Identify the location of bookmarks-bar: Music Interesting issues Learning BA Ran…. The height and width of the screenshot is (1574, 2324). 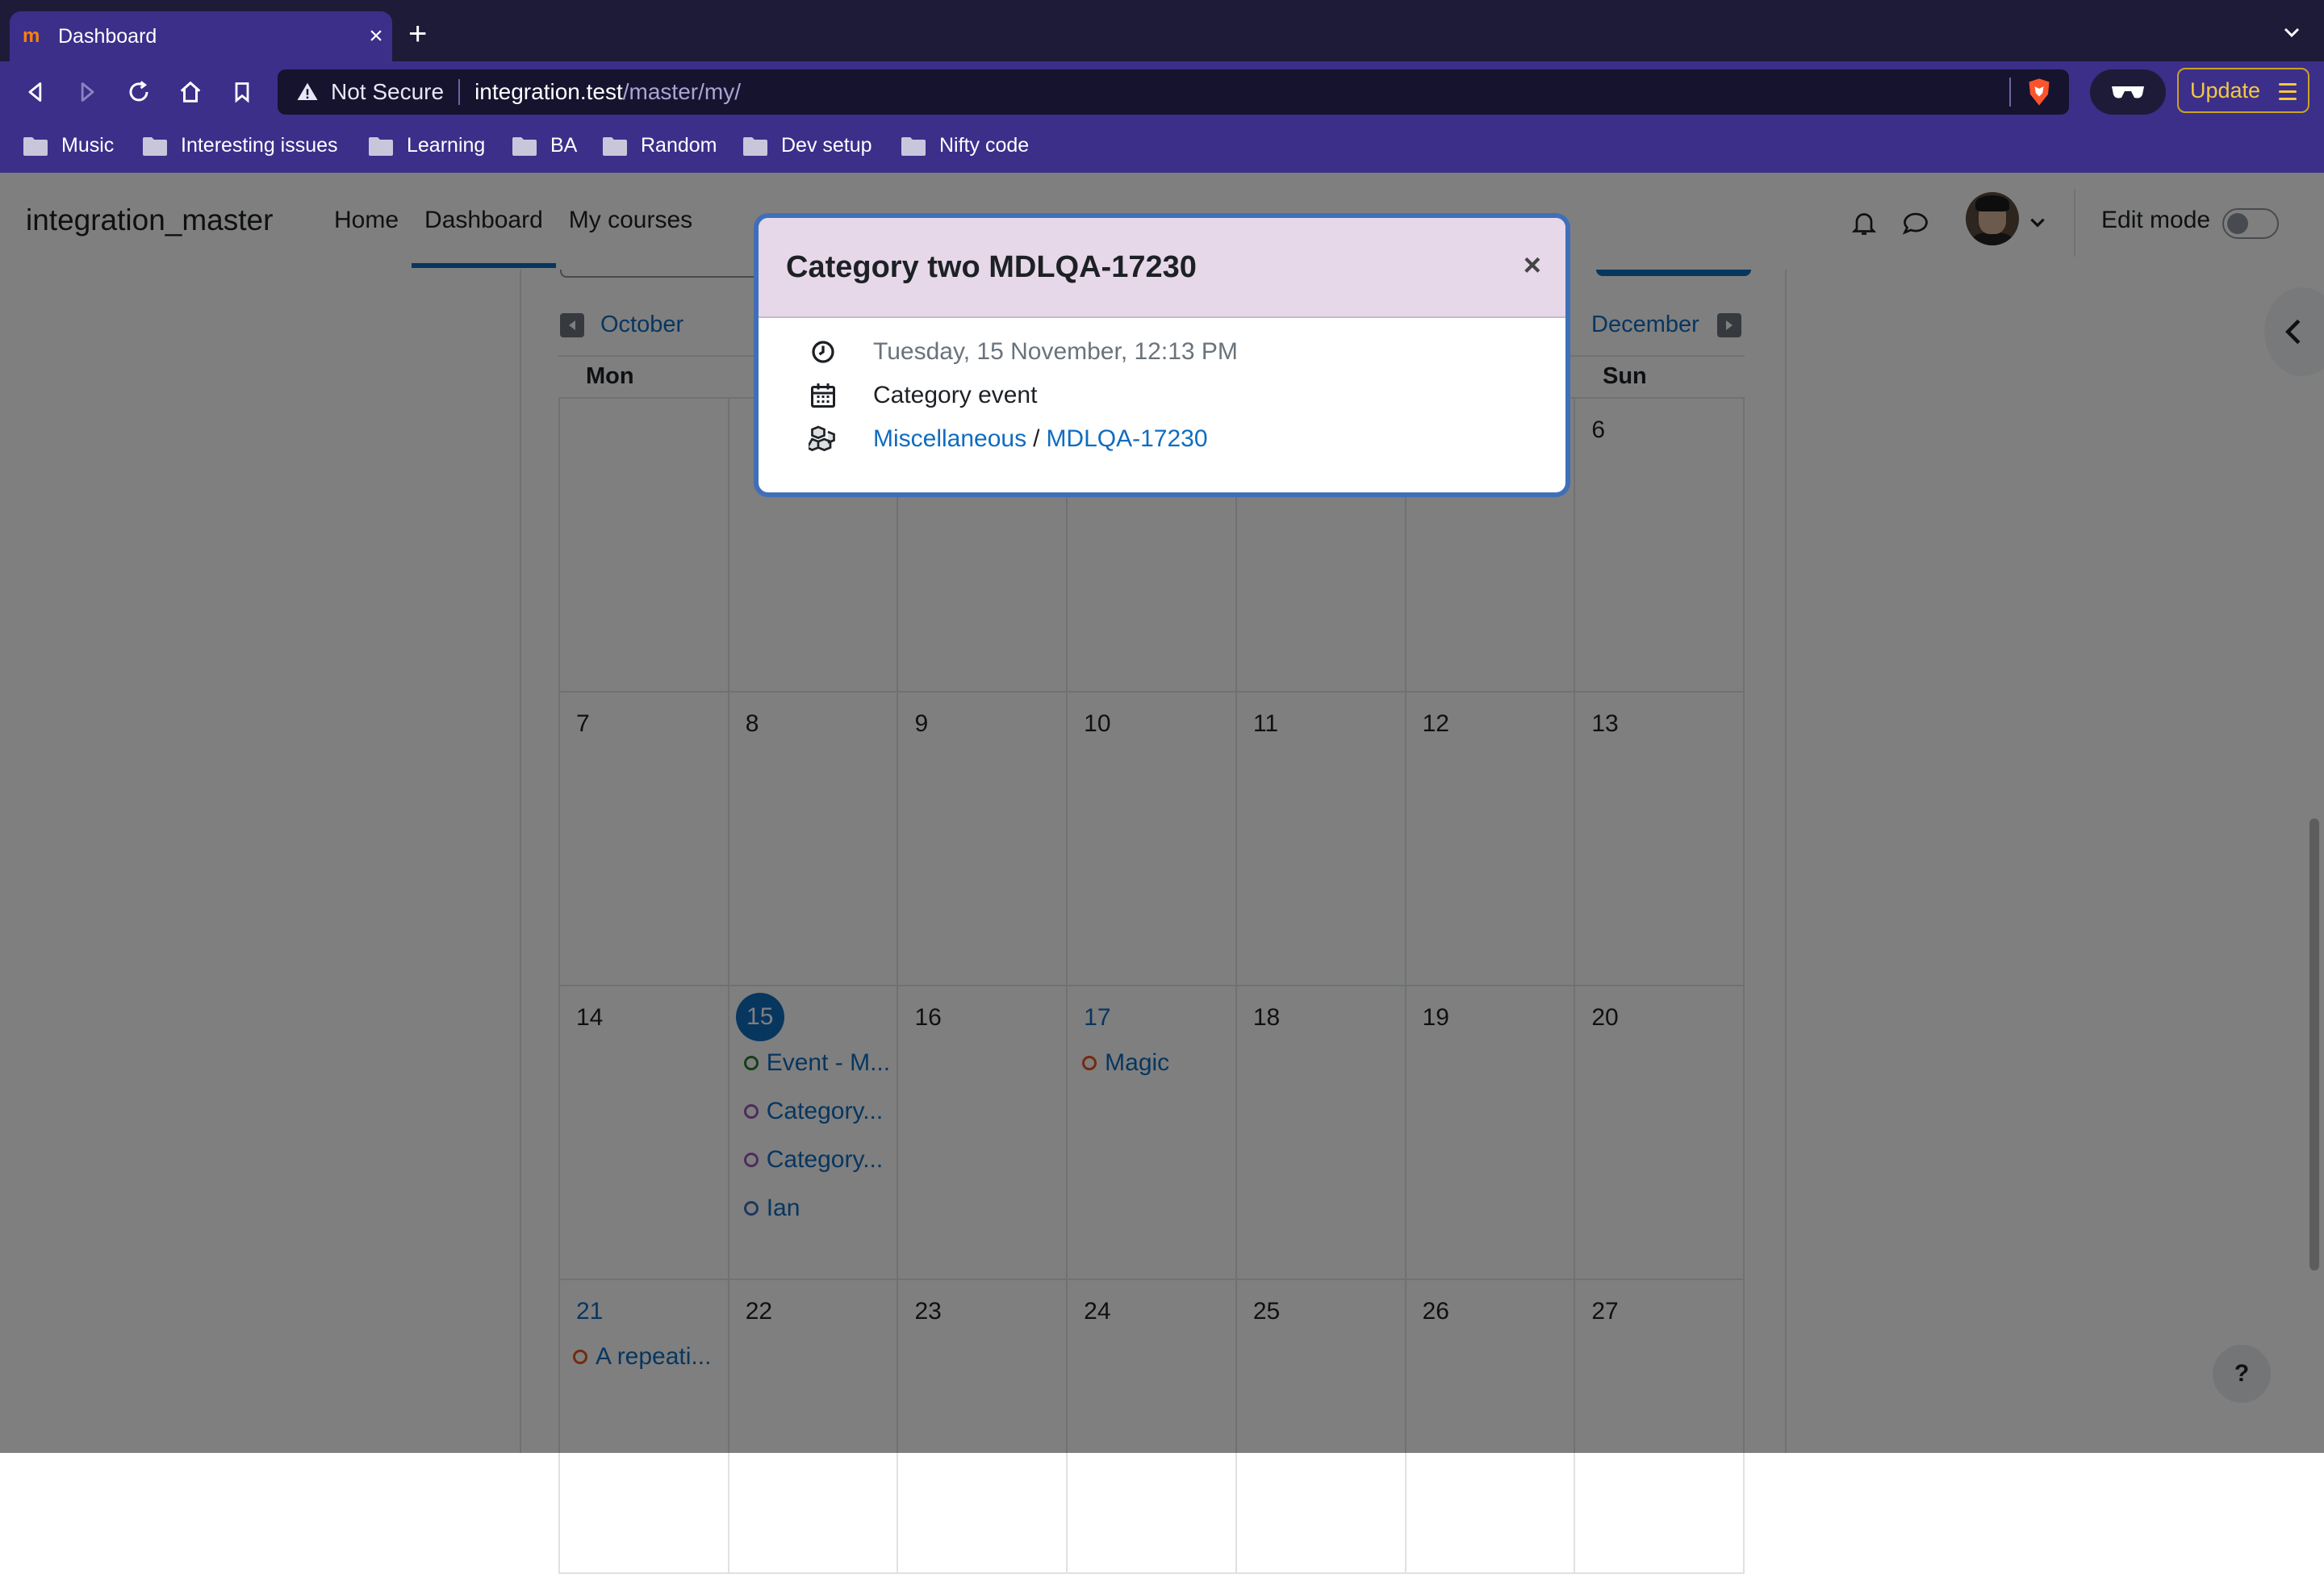
(1162, 148).